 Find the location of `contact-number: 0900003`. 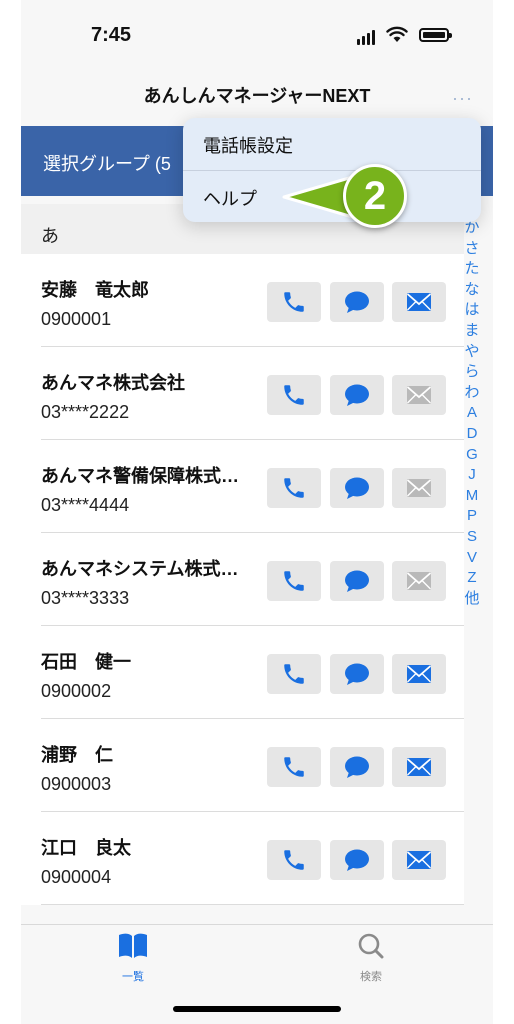

contact-number: 0900003 is located at coordinates (76, 784).